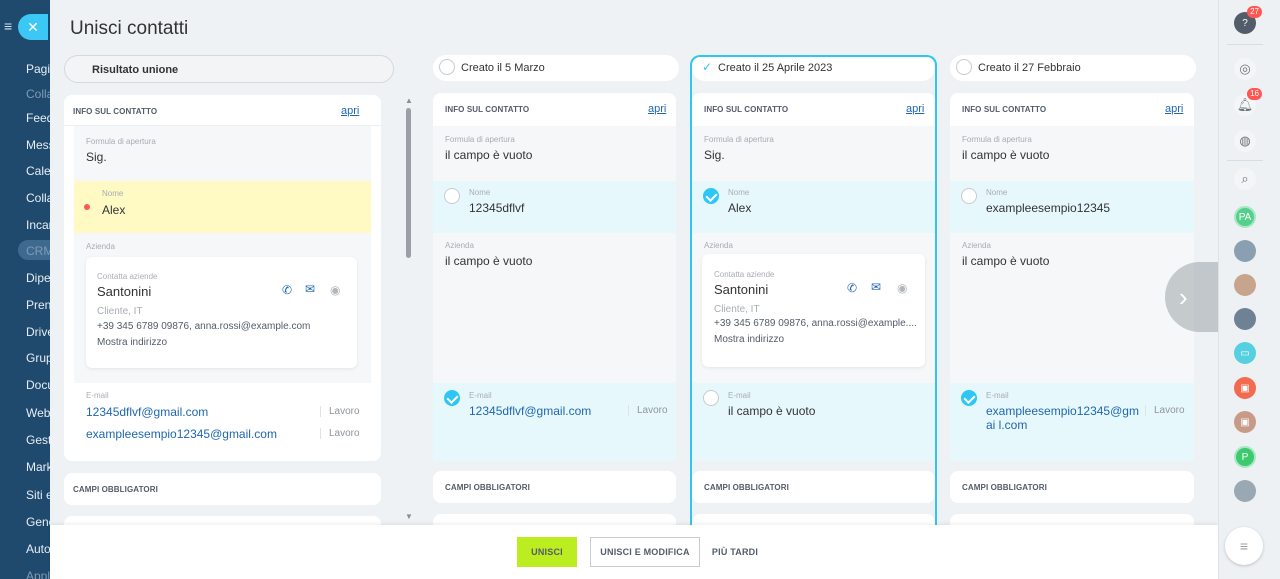 The image size is (1280, 579). I want to click on chat-icon: ◍, so click(1245, 141).